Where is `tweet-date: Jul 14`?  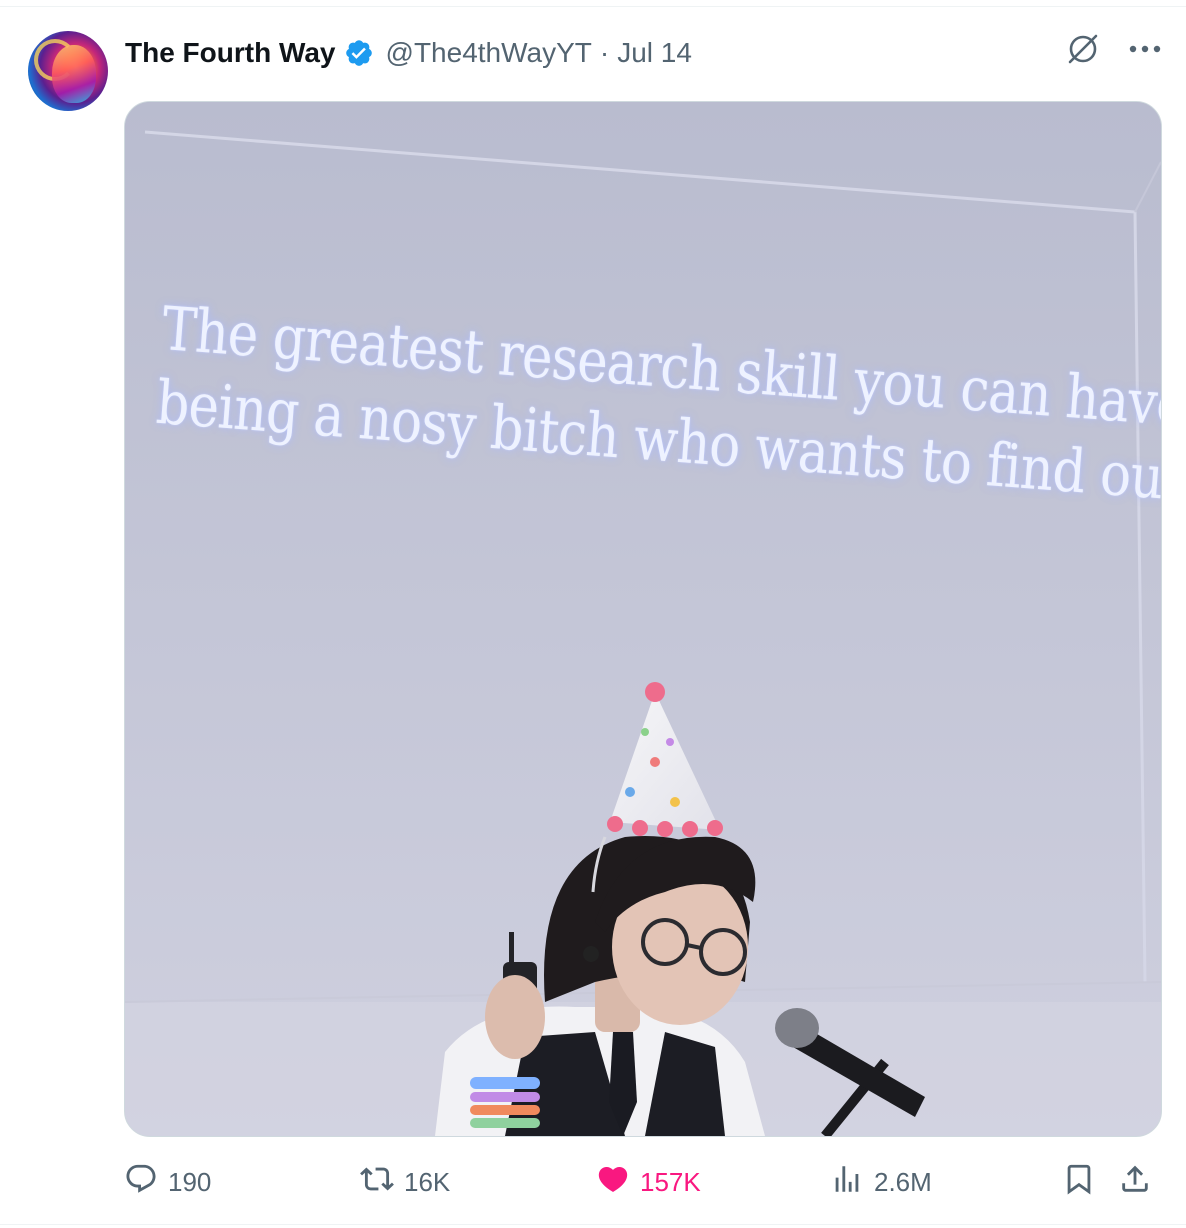 tweet-date: Jul 14 is located at coordinates (654, 53).